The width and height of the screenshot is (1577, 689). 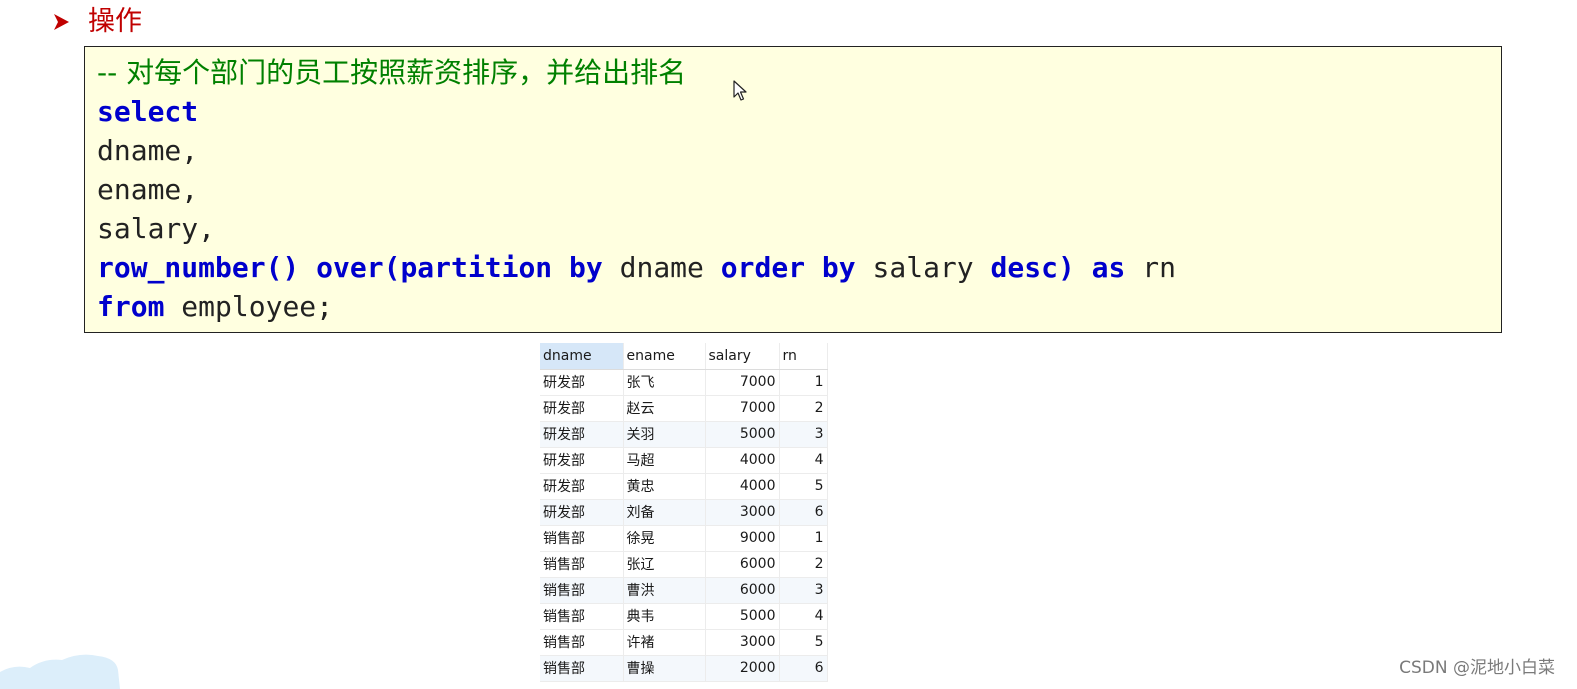 What do you see at coordinates (1159, 267) in the screenshot?
I see `identifier-rn: rn` at bounding box center [1159, 267].